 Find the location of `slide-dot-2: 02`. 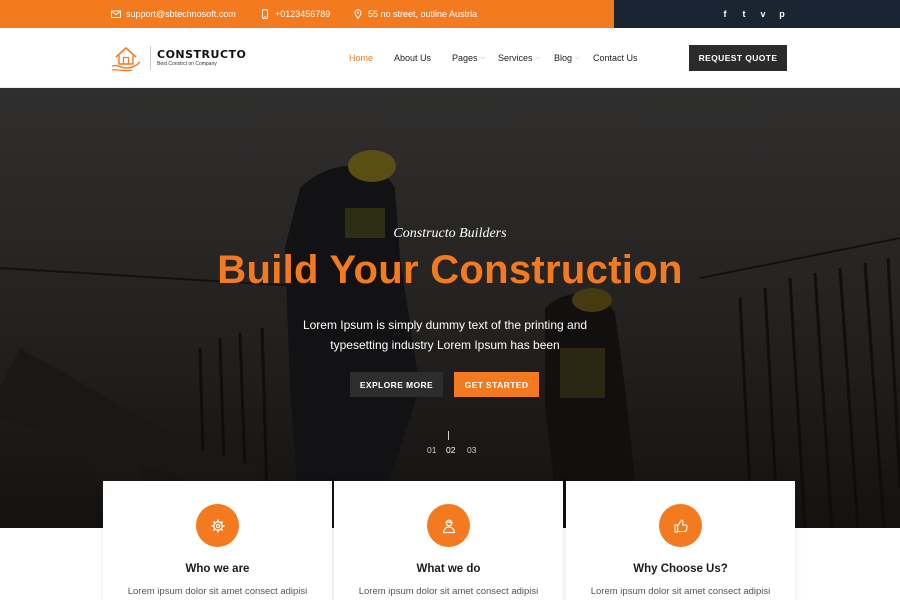

slide-dot-2: 02 is located at coordinates (450, 450).